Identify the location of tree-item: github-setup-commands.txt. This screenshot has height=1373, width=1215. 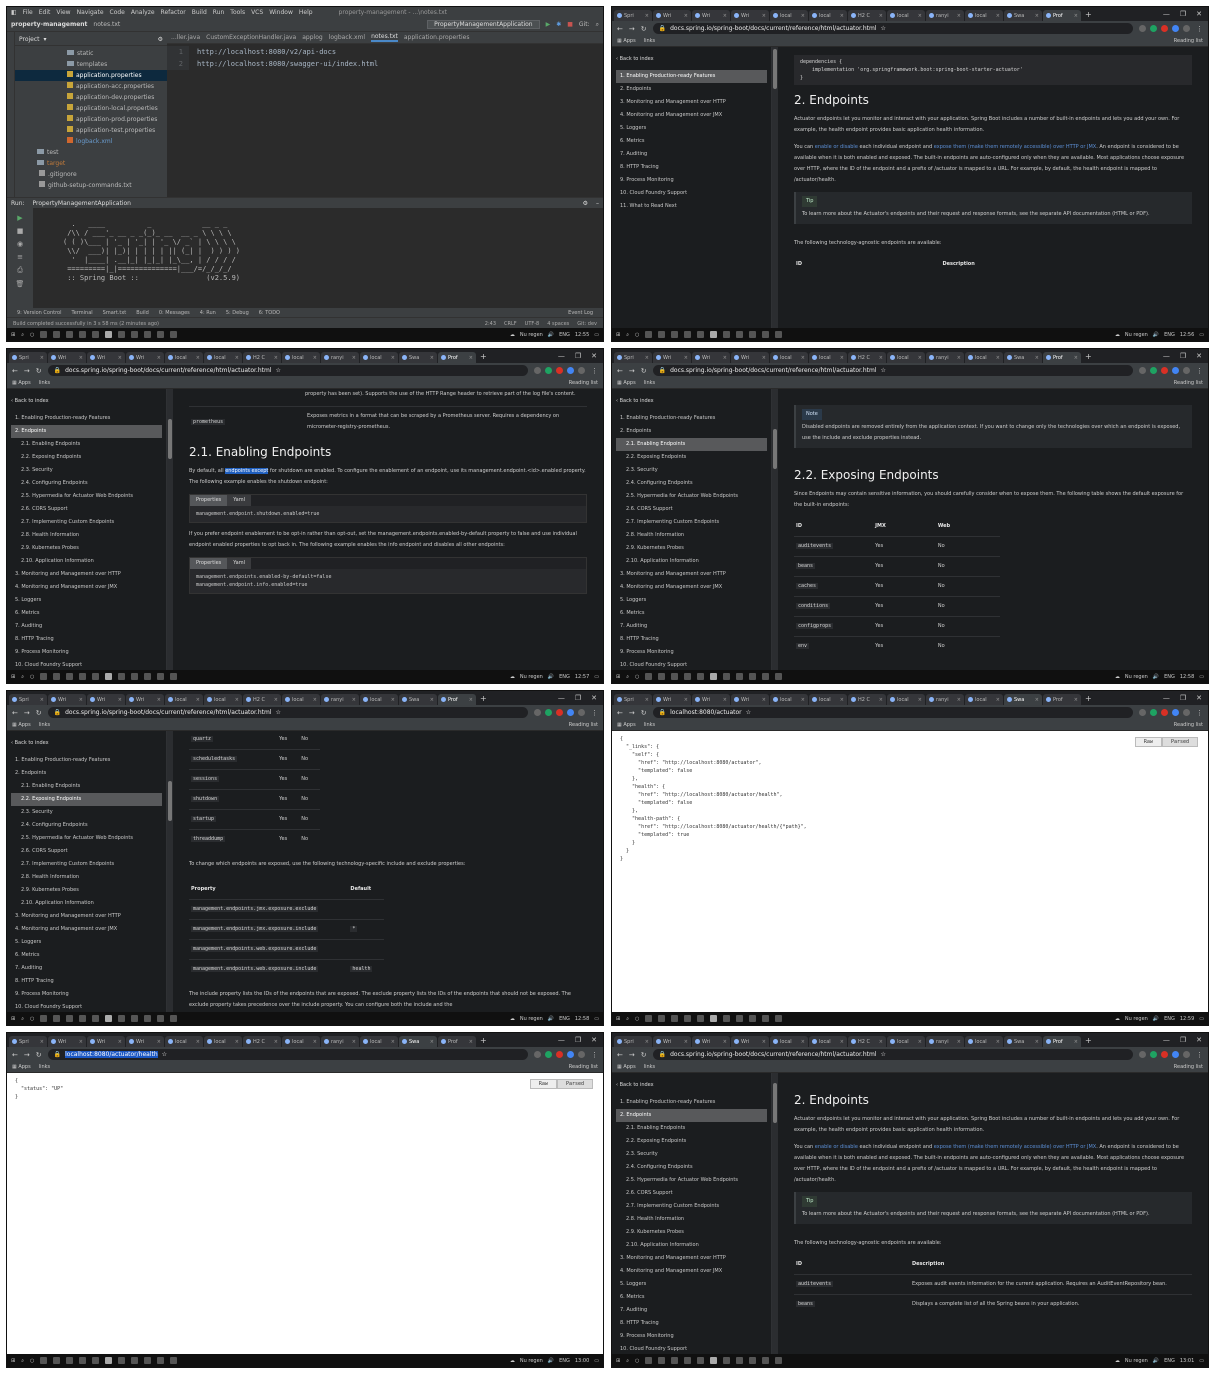
(91, 185).